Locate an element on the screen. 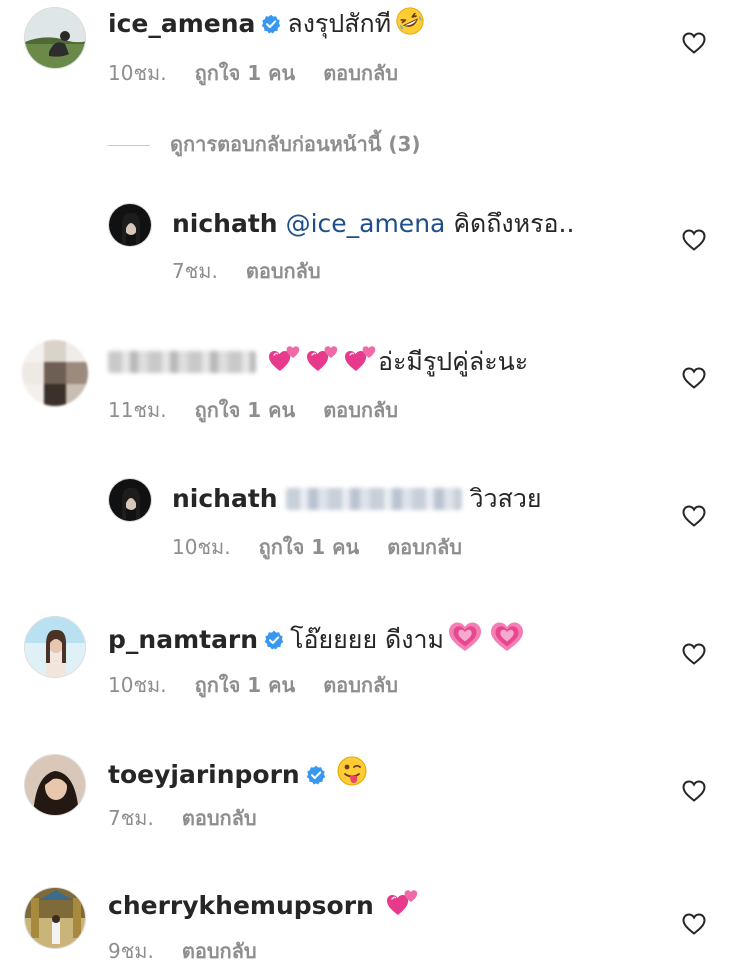 This screenshot has width=750, height=973. comment-text: วิวสวย is located at coordinates (505, 498).